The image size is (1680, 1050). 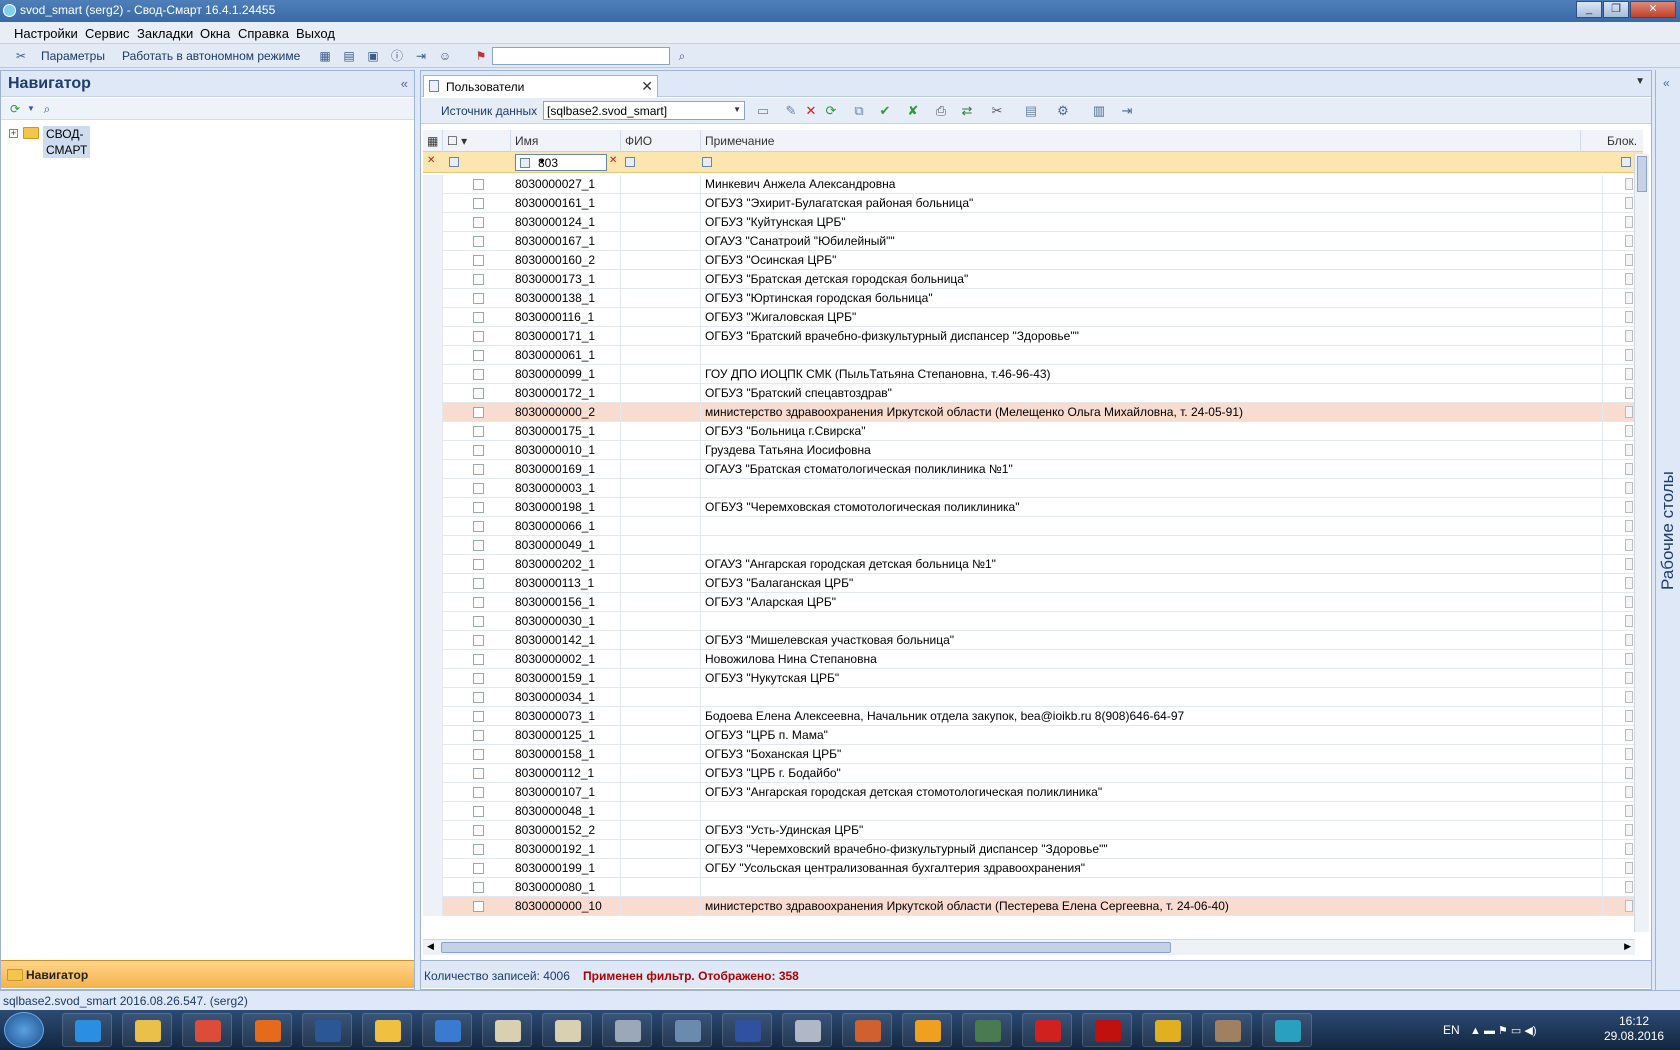 I want to click on close-button: ✕, so click(x=1653, y=9).